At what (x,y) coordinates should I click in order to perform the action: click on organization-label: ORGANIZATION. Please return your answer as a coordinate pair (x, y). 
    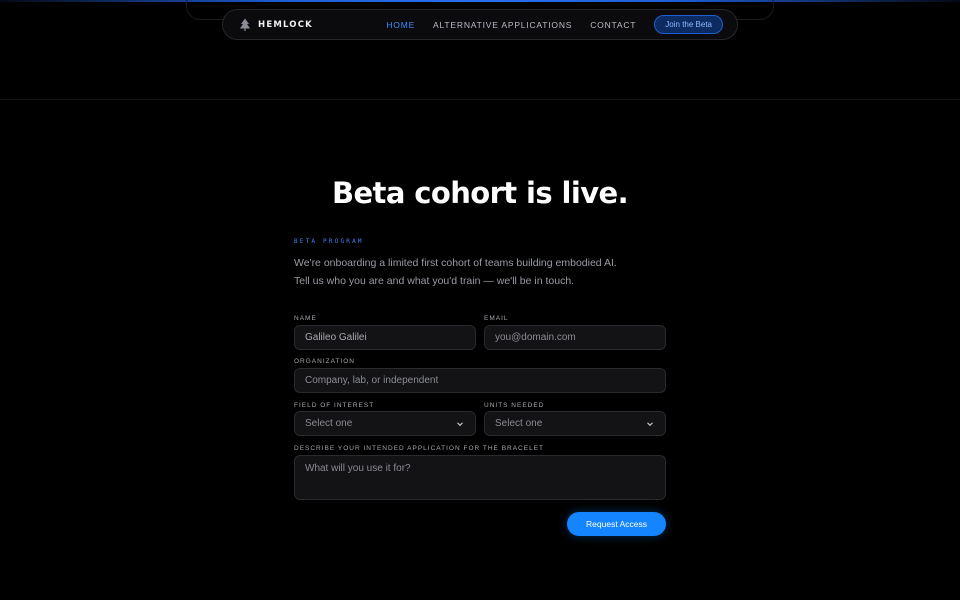
    Looking at the image, I should click on (324, 361).